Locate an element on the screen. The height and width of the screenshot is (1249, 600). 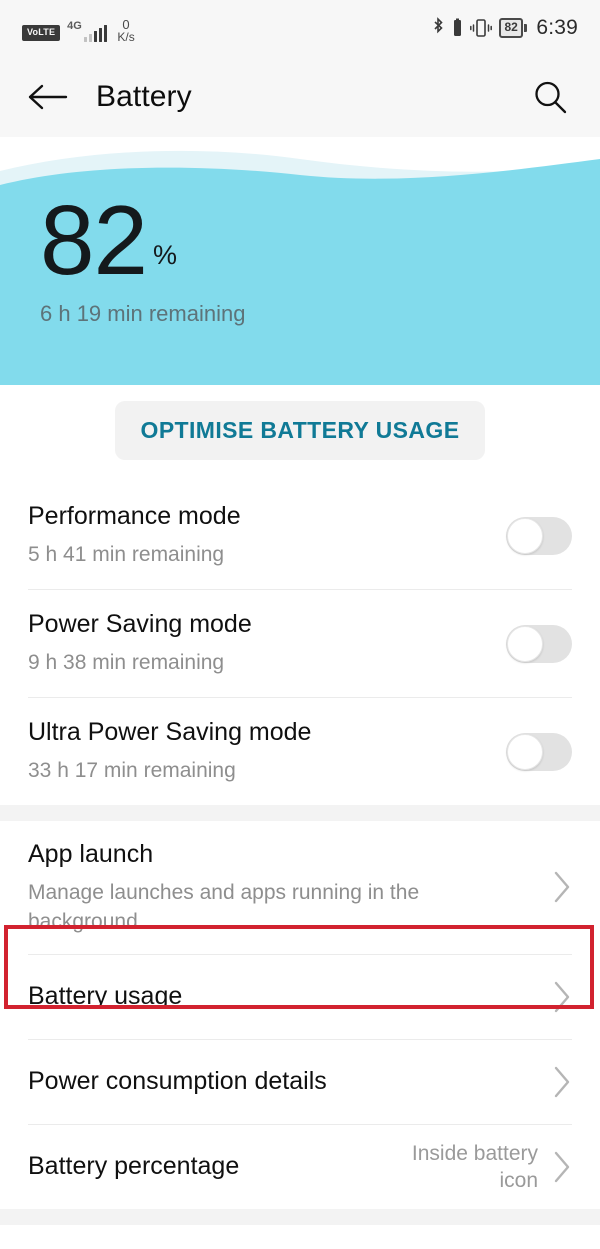
row-text-block: More battery settings is located at coordinates (283, 1241).